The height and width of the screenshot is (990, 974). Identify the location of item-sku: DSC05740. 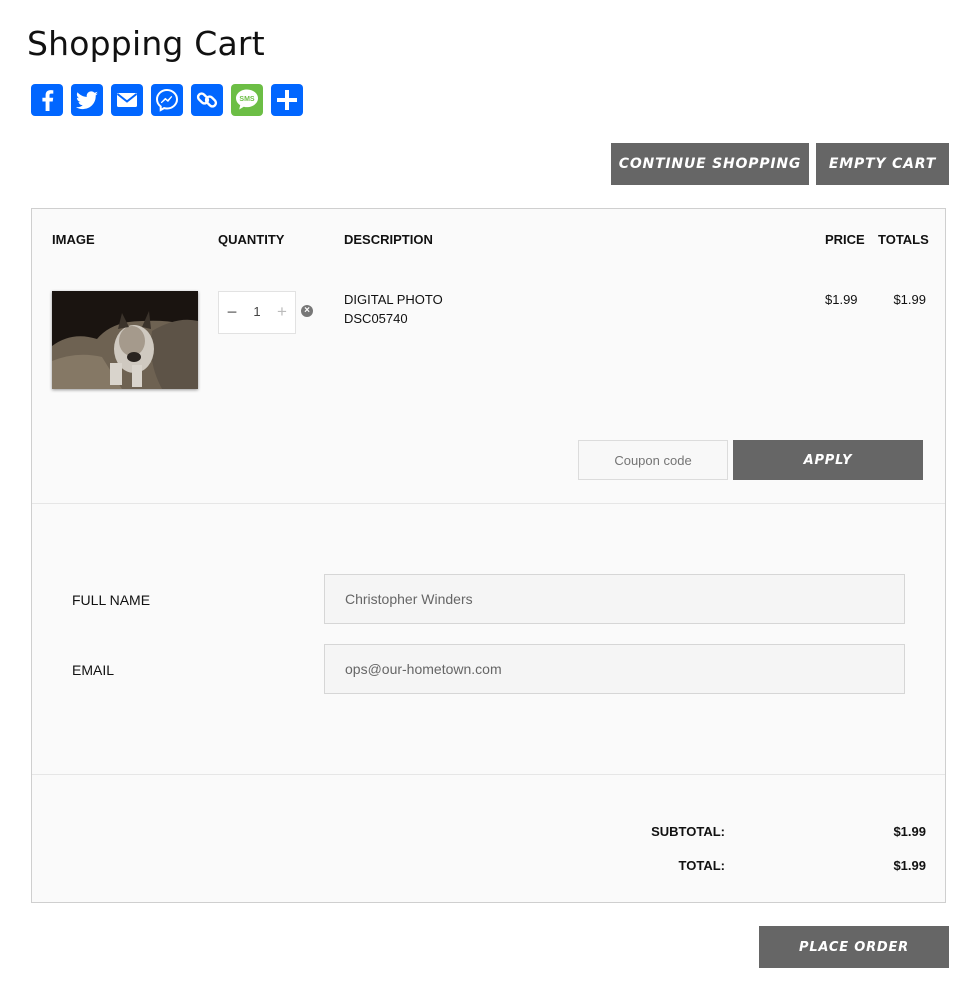
(376, 318).